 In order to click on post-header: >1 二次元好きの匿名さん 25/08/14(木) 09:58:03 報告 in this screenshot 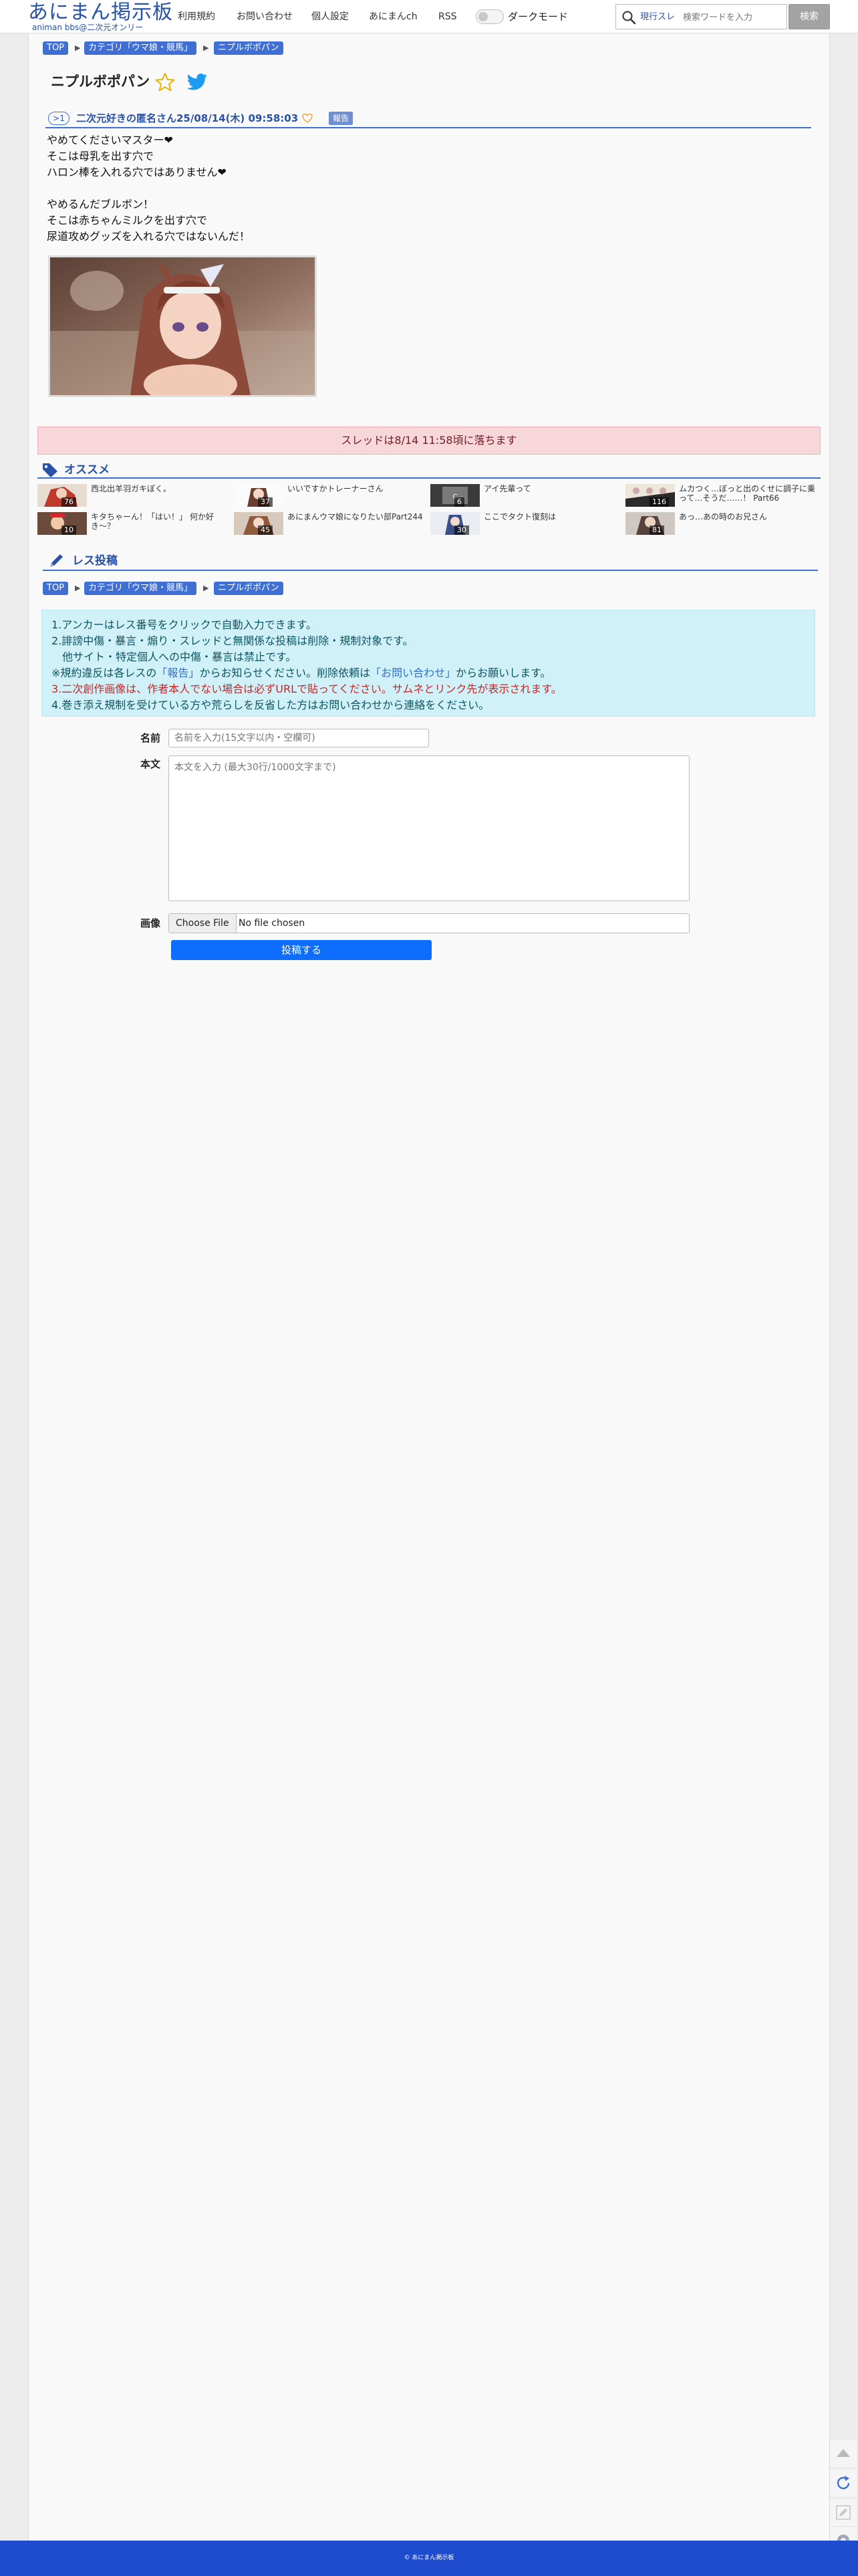, I will do `click(428, 119)`.